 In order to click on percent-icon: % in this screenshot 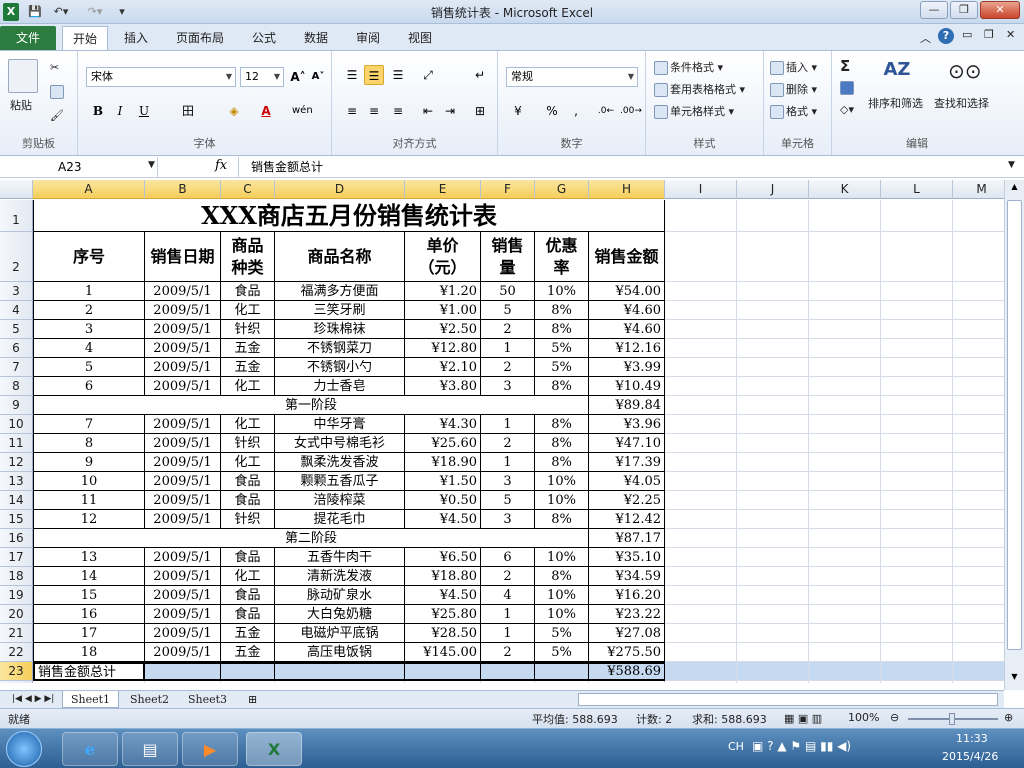, I will do `click(552, 111)`.